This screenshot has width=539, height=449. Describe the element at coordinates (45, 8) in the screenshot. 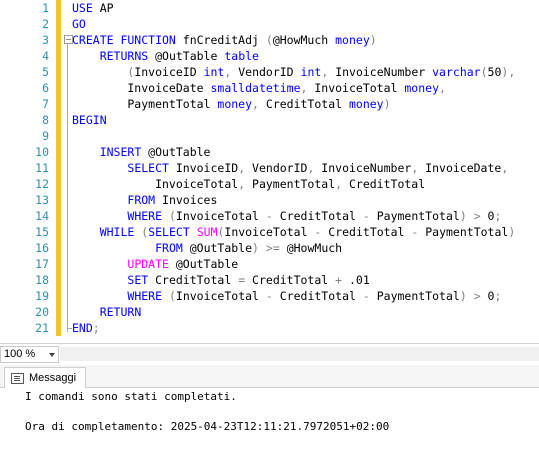

I see `line-number: 1` at that location.